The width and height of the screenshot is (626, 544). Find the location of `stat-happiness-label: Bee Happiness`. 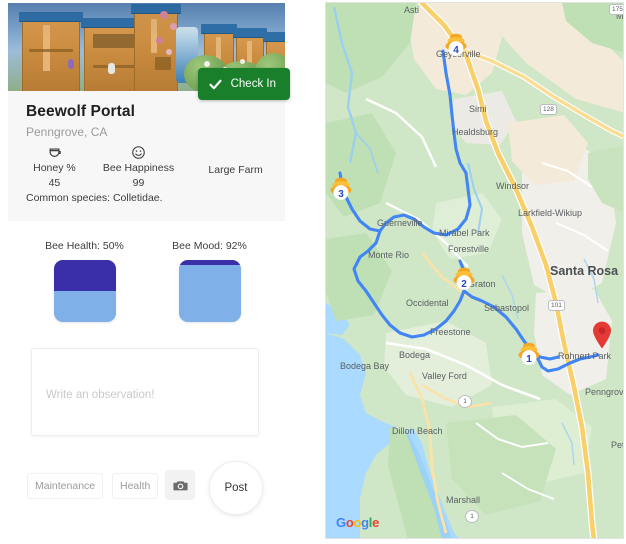

stat-happiness-label: Bee Happiness is located at coordinates (138, 168).